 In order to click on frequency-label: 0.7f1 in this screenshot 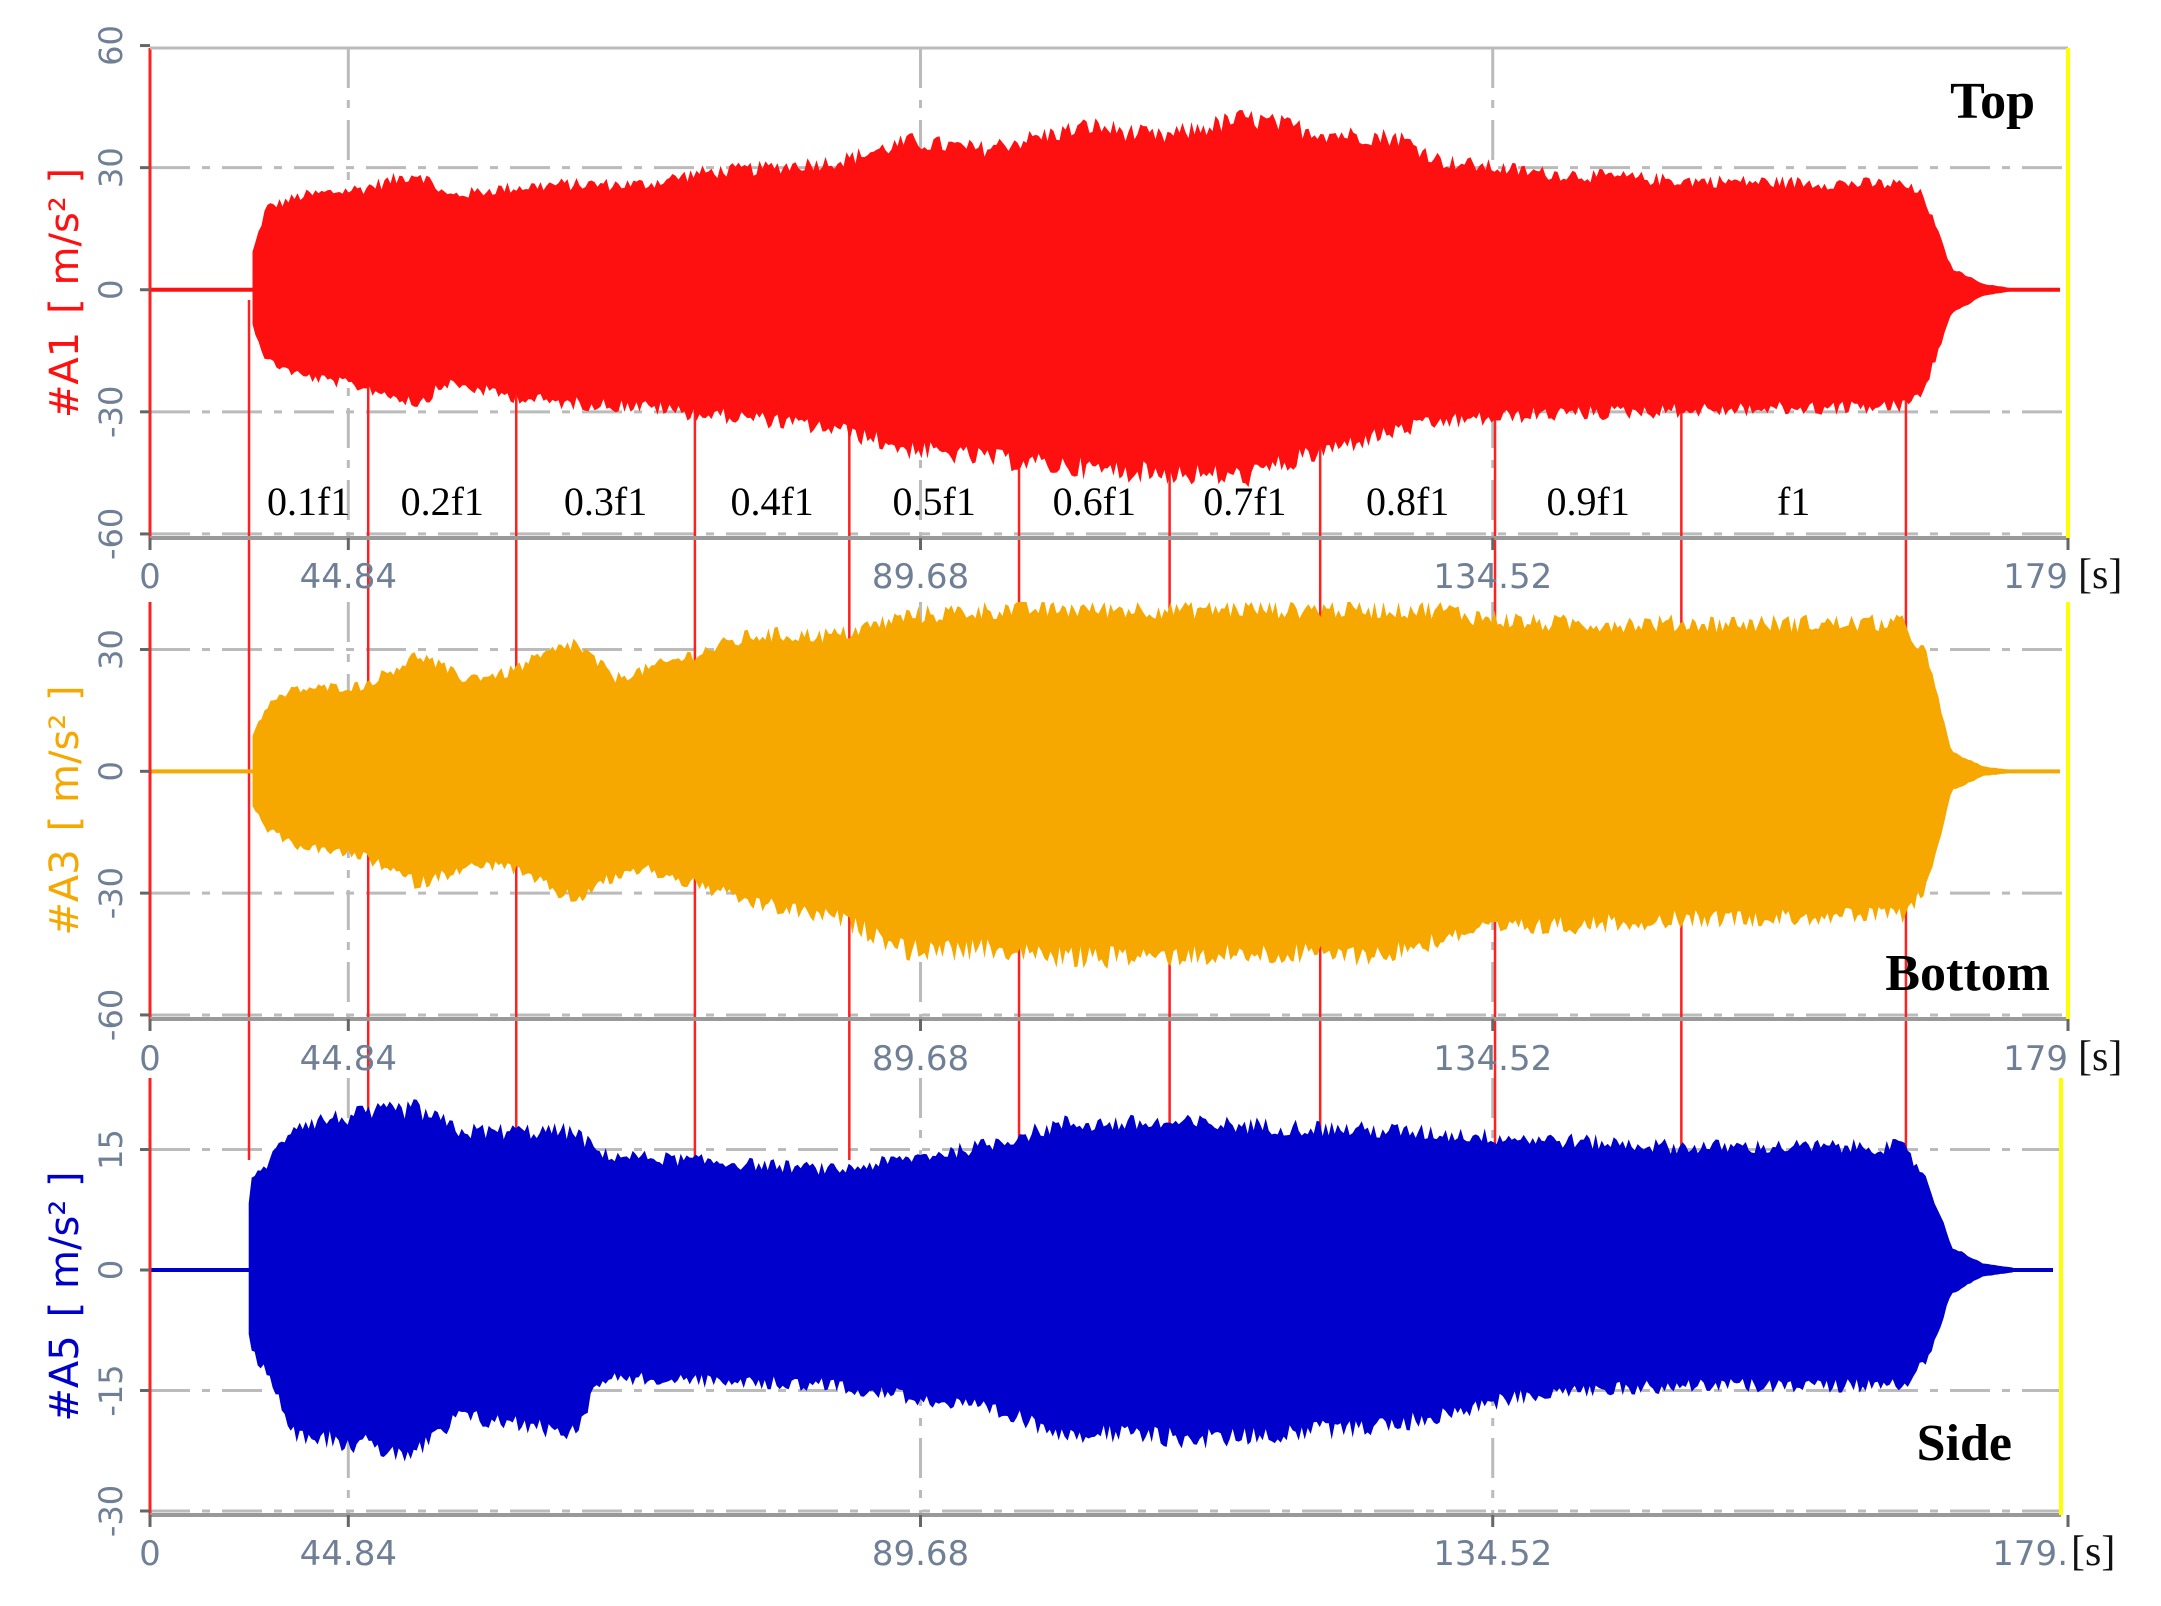, I will do `click(1244, 501)`.